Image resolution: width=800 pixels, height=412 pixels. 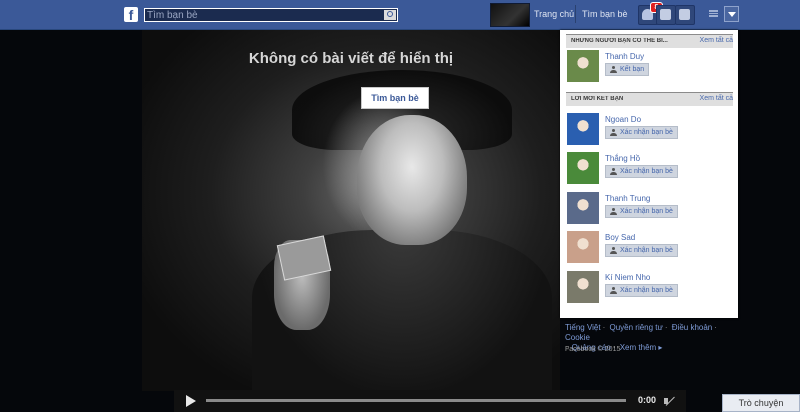 I want to click on profile-thumbnail, so click(x=510, y=15).